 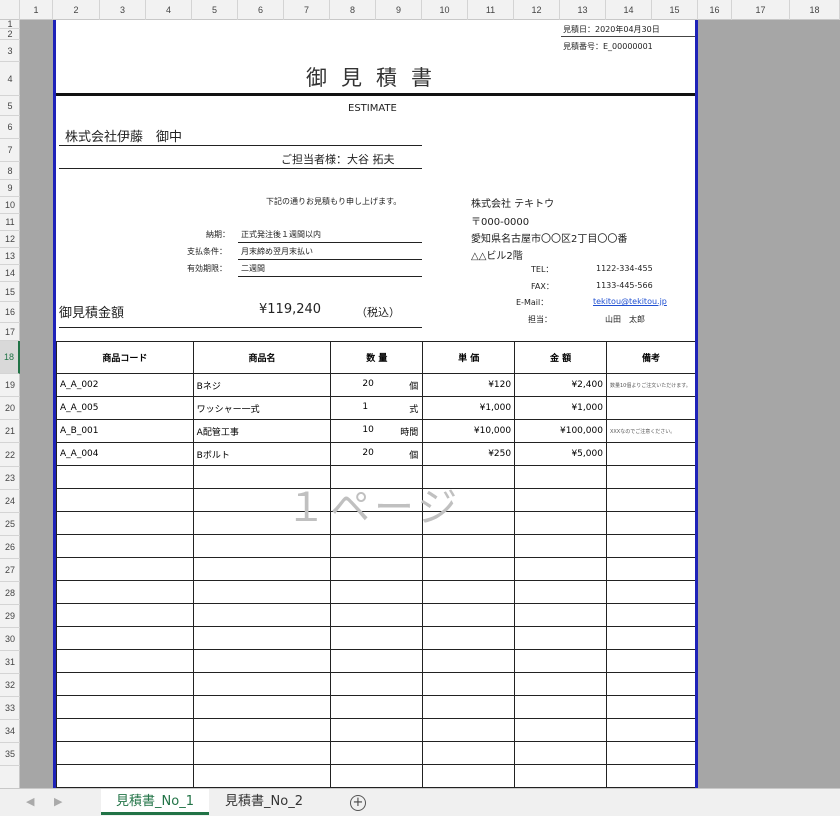 What do you see at coordinates (262, 431) in the screenshot?
I see `cell-name: A配管工事` at bounding box center [262, 431].